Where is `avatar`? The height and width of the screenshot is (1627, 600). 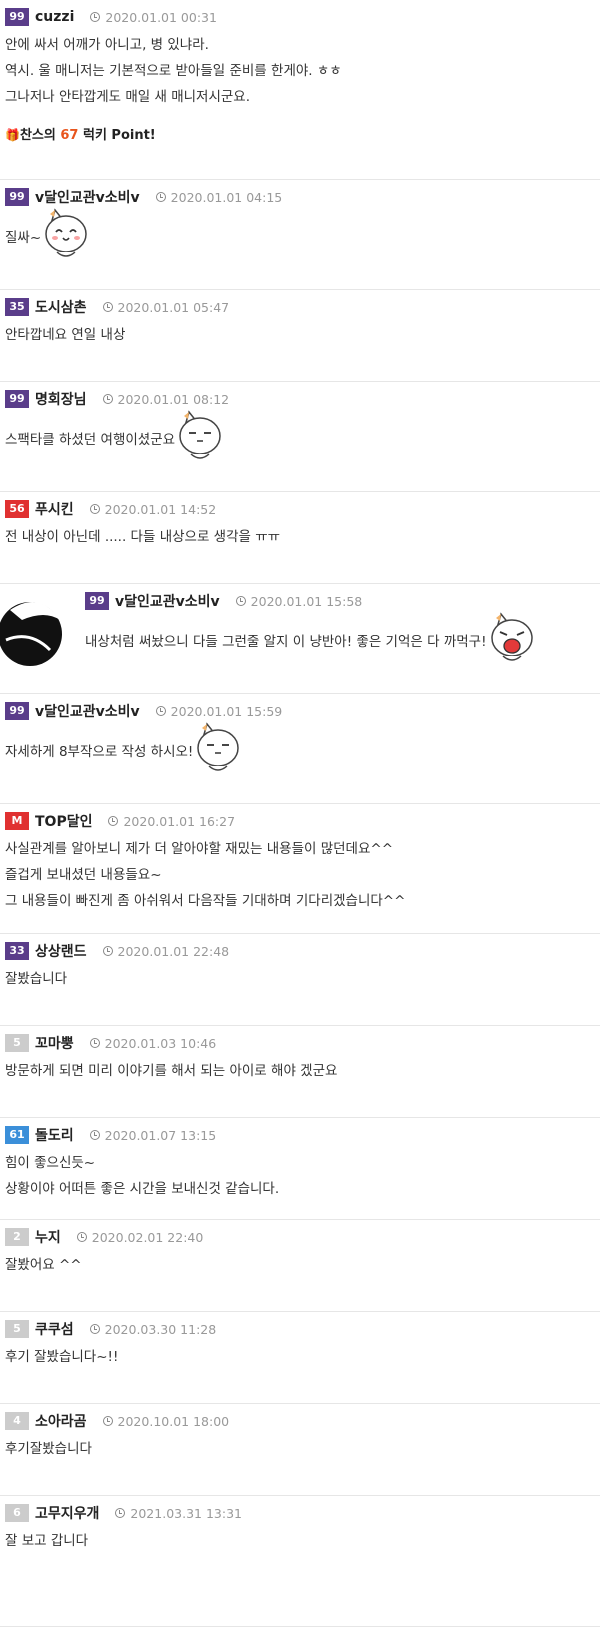
avatar is located at coordinates (36, 632).